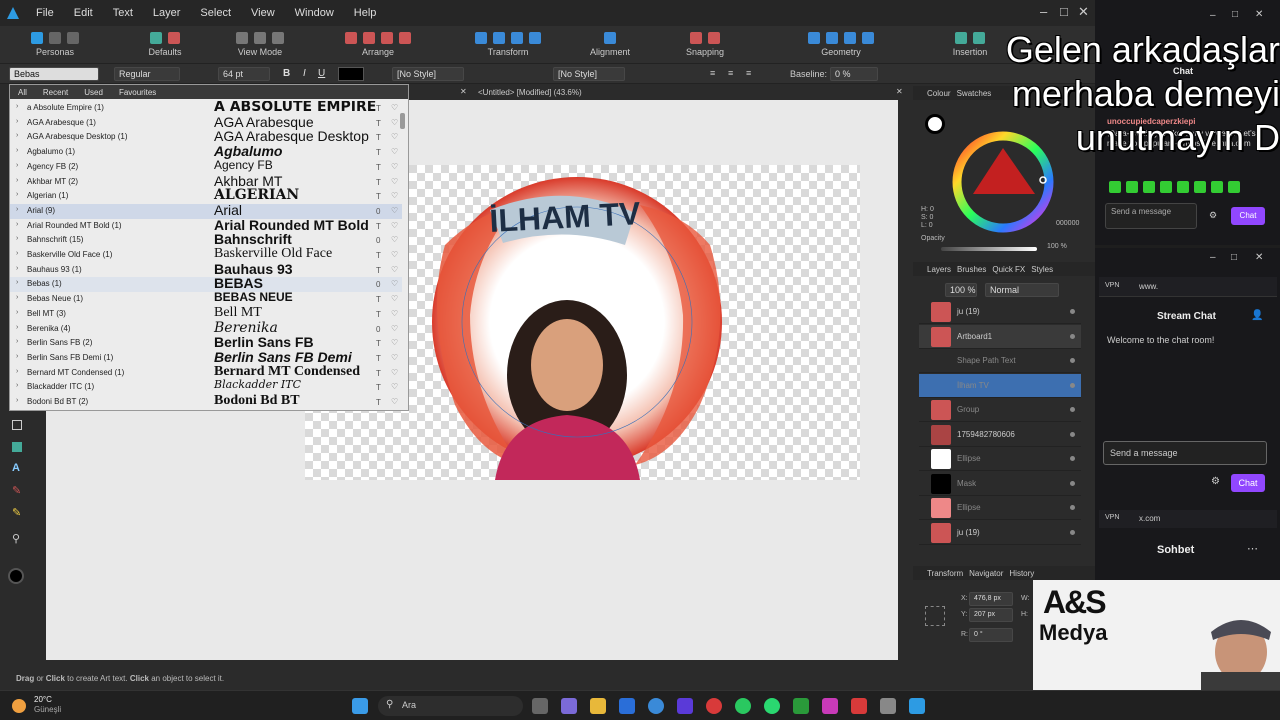 This screenshot has width=1280, height=720. What do you see at coordinates (206, 313) in the screenshot?
I see `font-list-item: › Bell MT (3) Bell MT T ♡` at bounding box center [206, 313].